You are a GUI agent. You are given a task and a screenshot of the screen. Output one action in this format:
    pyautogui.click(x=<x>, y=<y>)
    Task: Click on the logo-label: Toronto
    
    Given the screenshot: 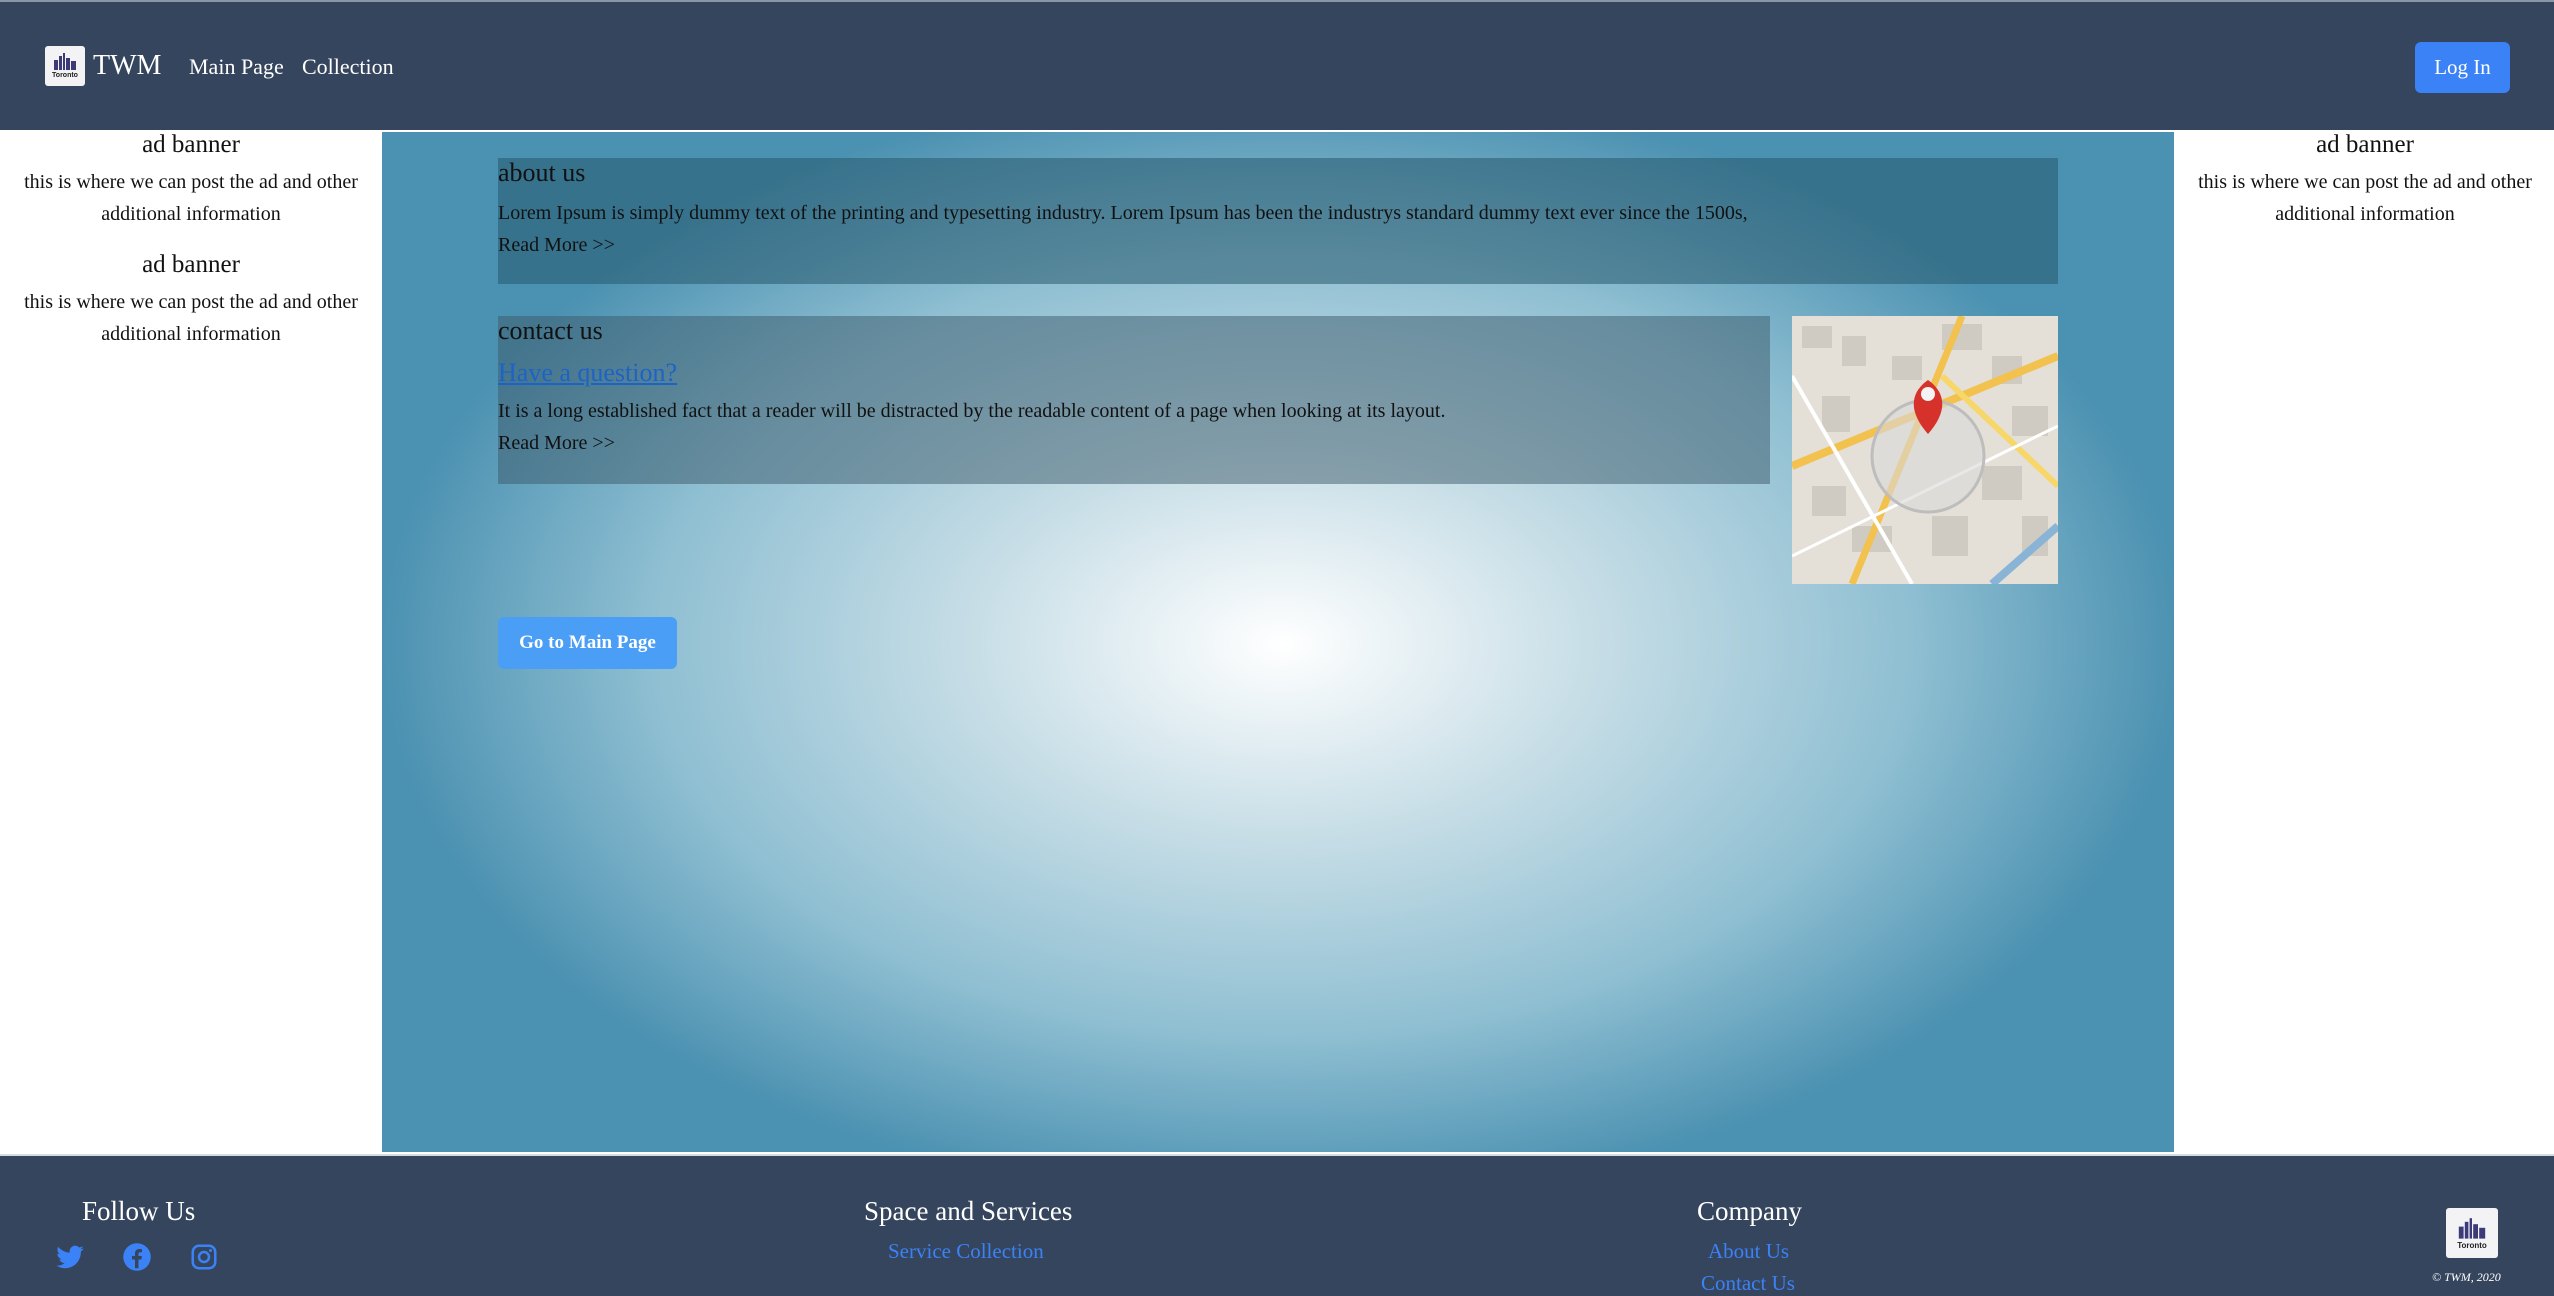 What is the action you would take?
    pyautogui.click(x=65, y=75)
    